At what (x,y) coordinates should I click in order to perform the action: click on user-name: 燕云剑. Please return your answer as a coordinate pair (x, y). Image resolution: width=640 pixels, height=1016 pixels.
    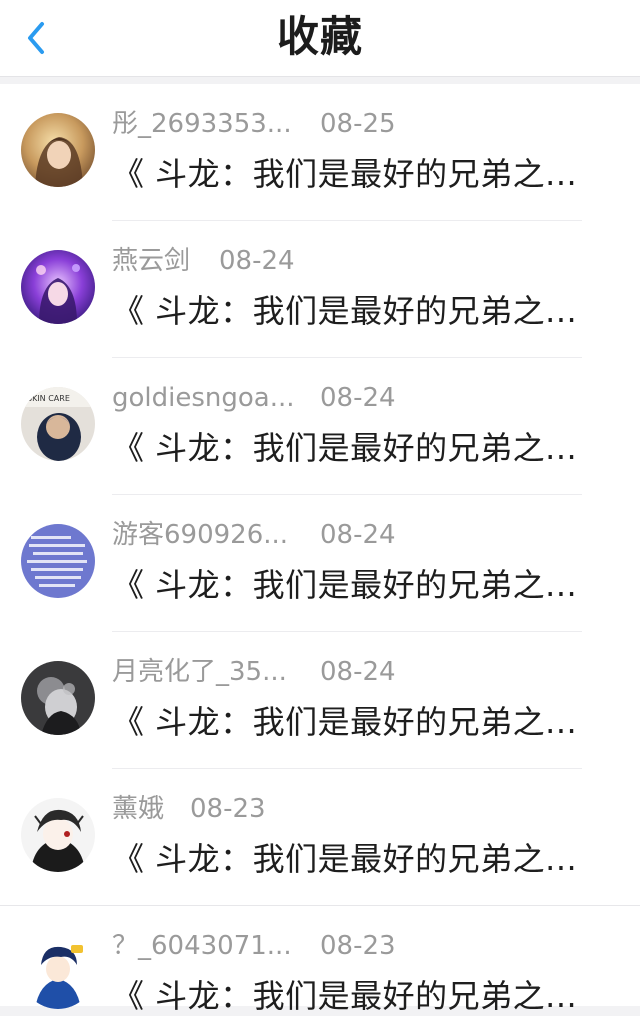
    Looking at the image, I should click on (151, 261).